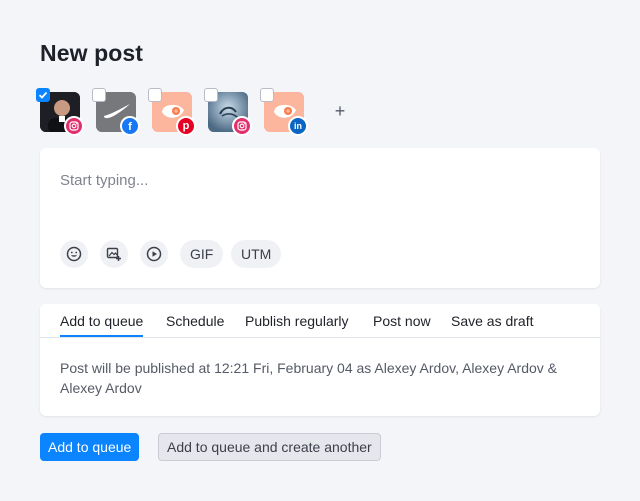 The width and height of the screenshot is (640, 501). I want to click on emoji-button, so click(74, 254).